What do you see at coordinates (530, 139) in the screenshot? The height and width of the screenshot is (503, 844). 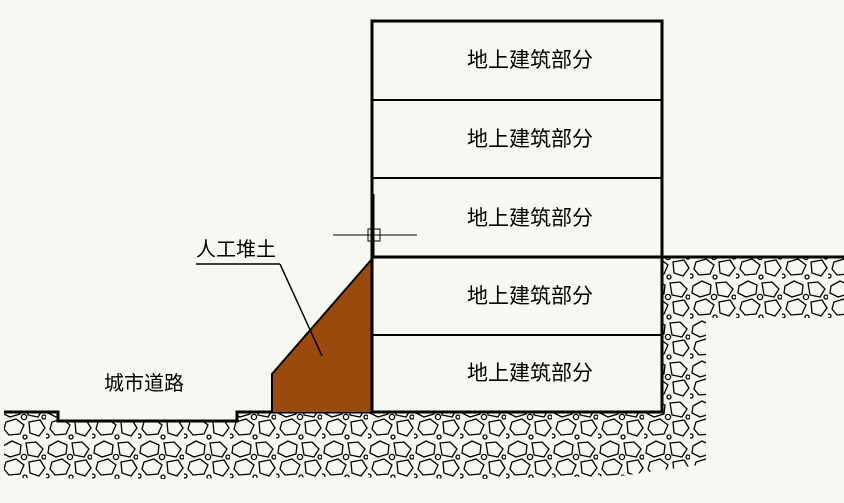 I see `floor-label-2: 地上建筑部分` at bounding box center [530, 139].